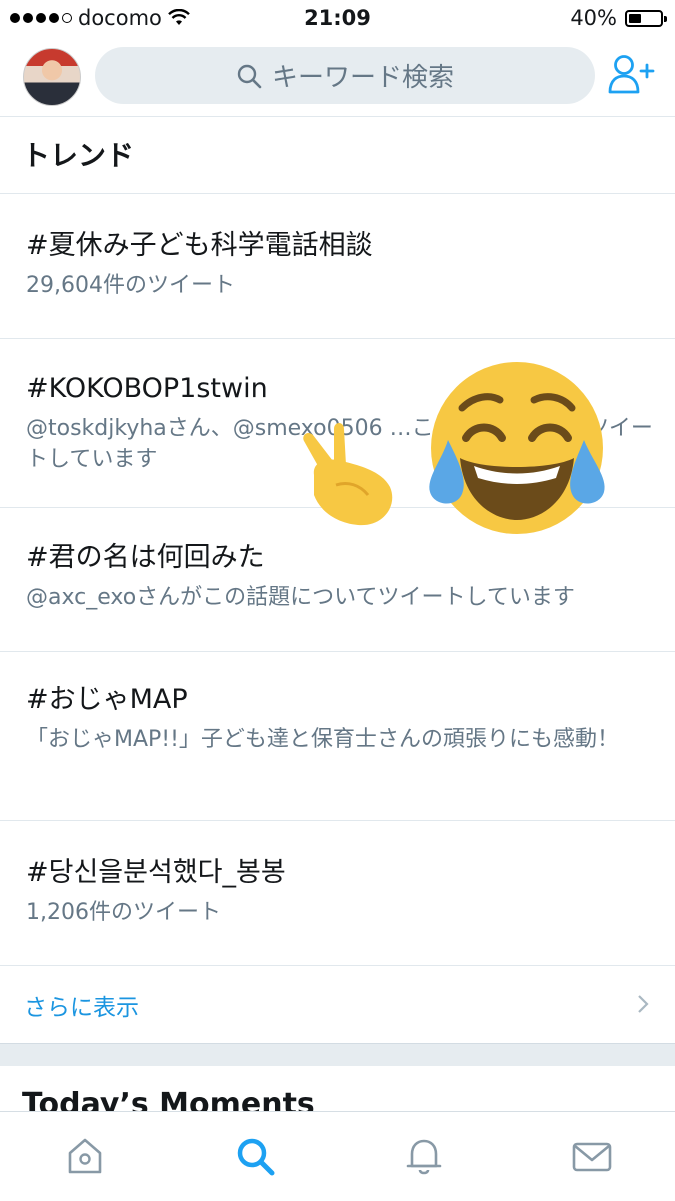 This screenshot has height=1201, width=675. I want to click on trend-meta: 29,604件のツイート, so click(130, 285).